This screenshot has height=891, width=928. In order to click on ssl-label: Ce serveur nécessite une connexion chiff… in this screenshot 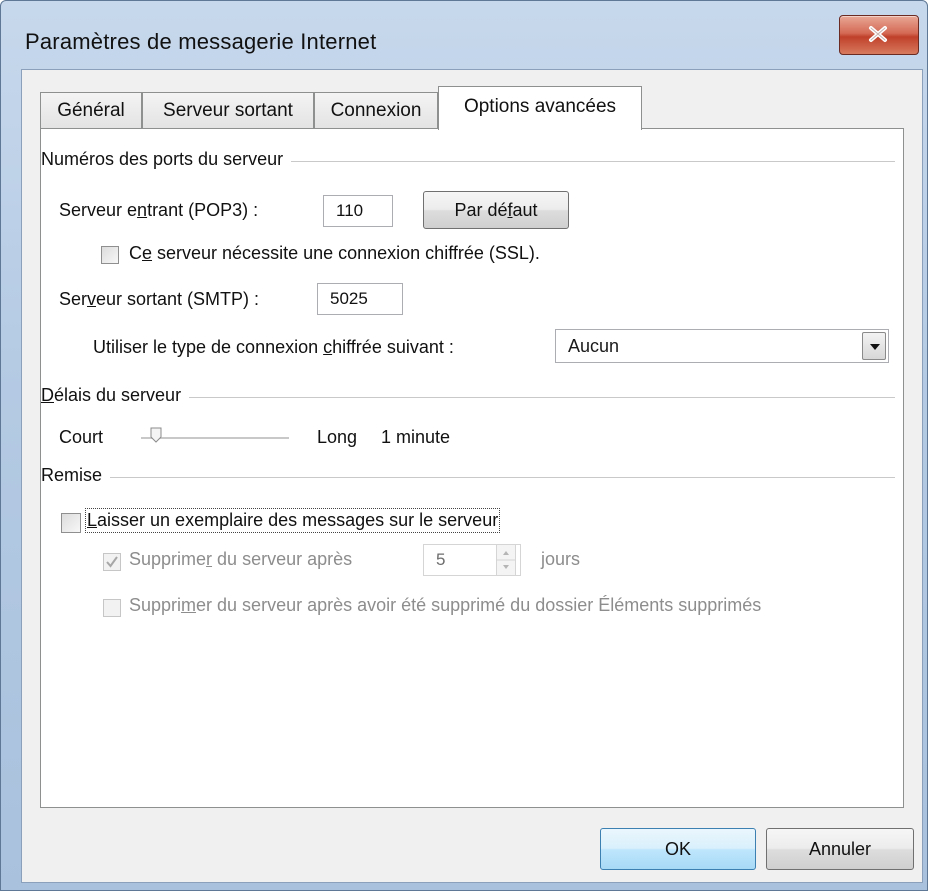, I will do `click(334, 253)`.